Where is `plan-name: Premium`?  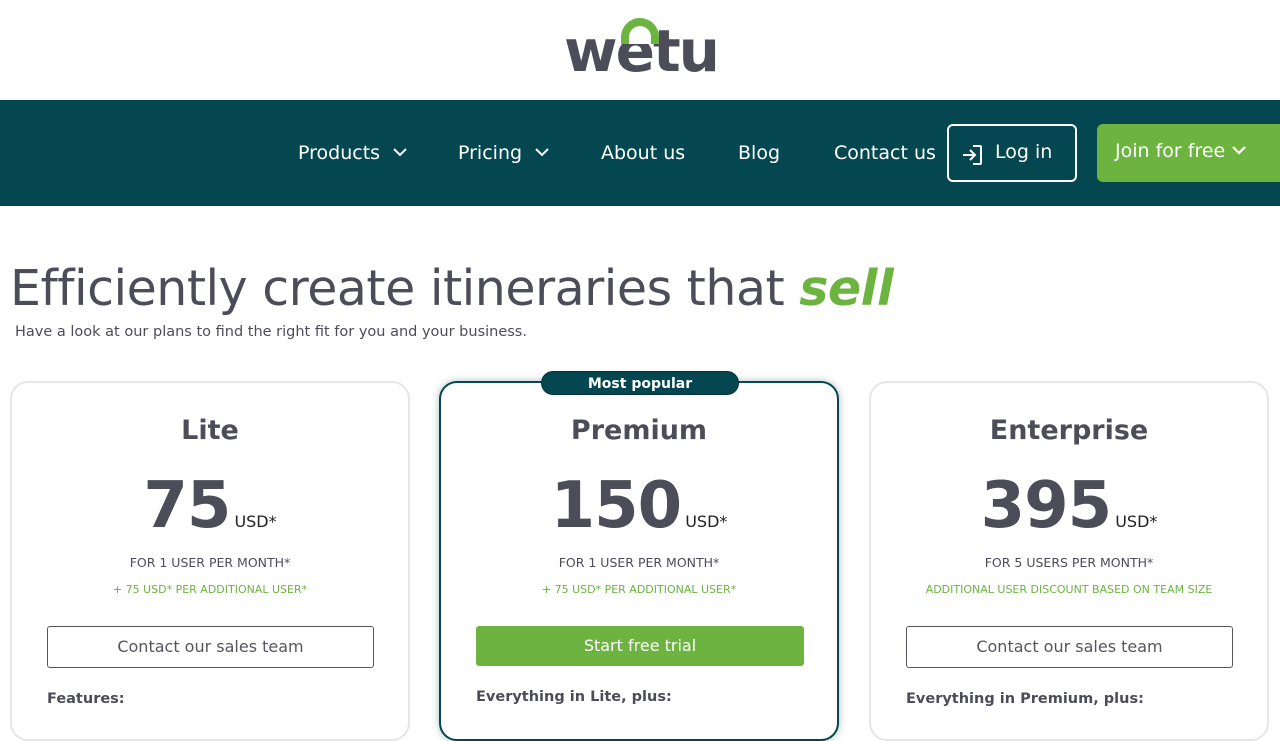
plan-name: Premium is located at coordinates (639, 430).